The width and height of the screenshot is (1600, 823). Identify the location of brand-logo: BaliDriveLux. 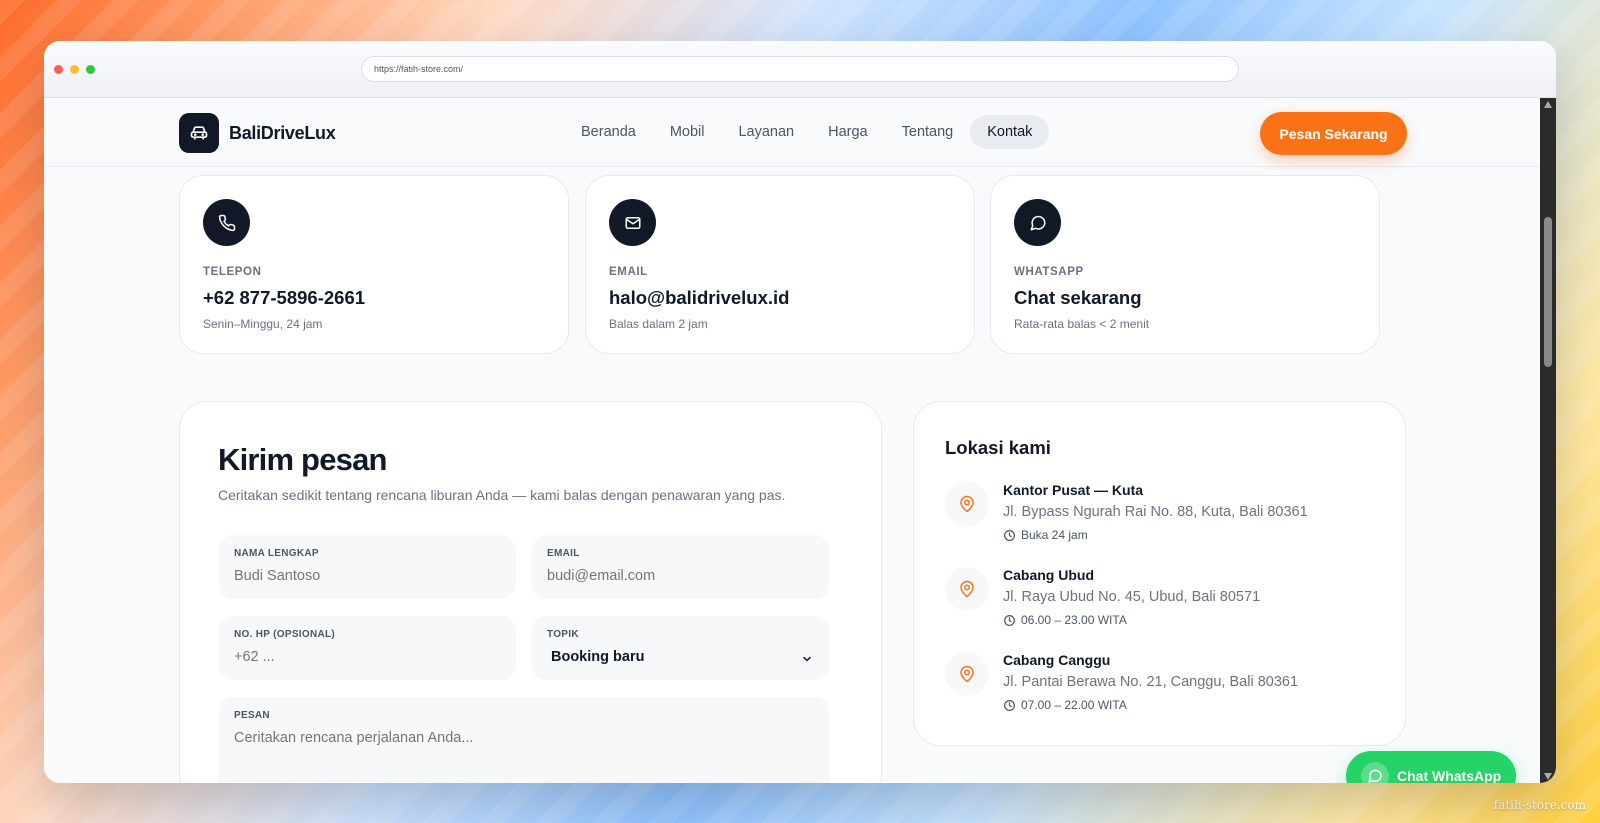
(257, 133).